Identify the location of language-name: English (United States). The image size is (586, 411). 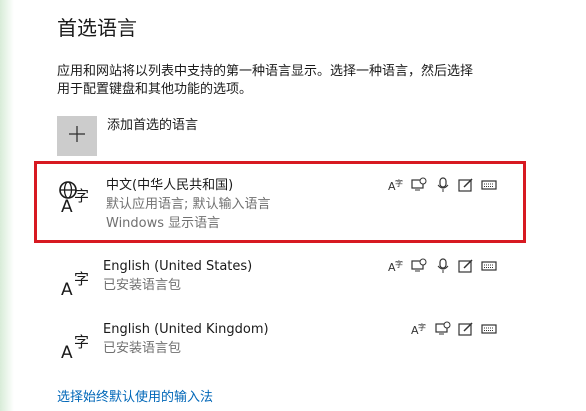
(178, 266).